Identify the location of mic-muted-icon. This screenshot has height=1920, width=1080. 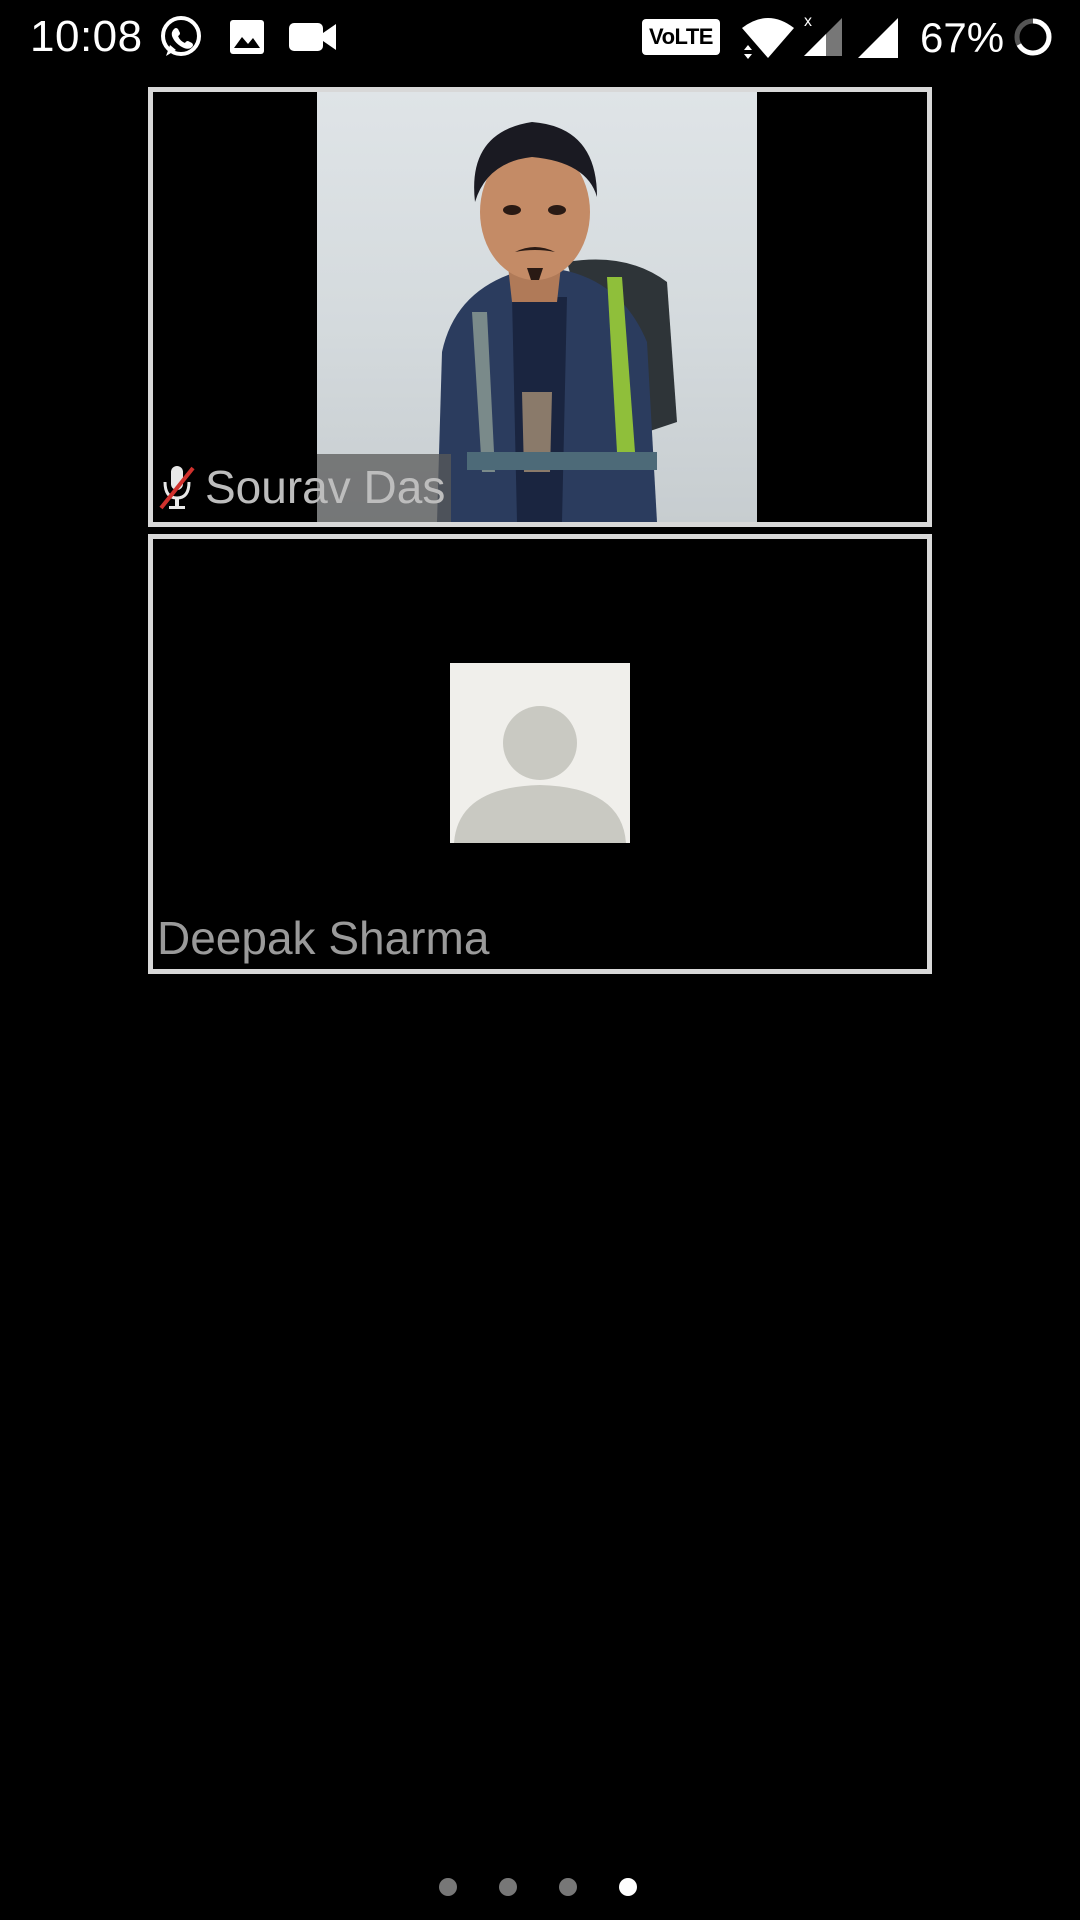
(177, 487).